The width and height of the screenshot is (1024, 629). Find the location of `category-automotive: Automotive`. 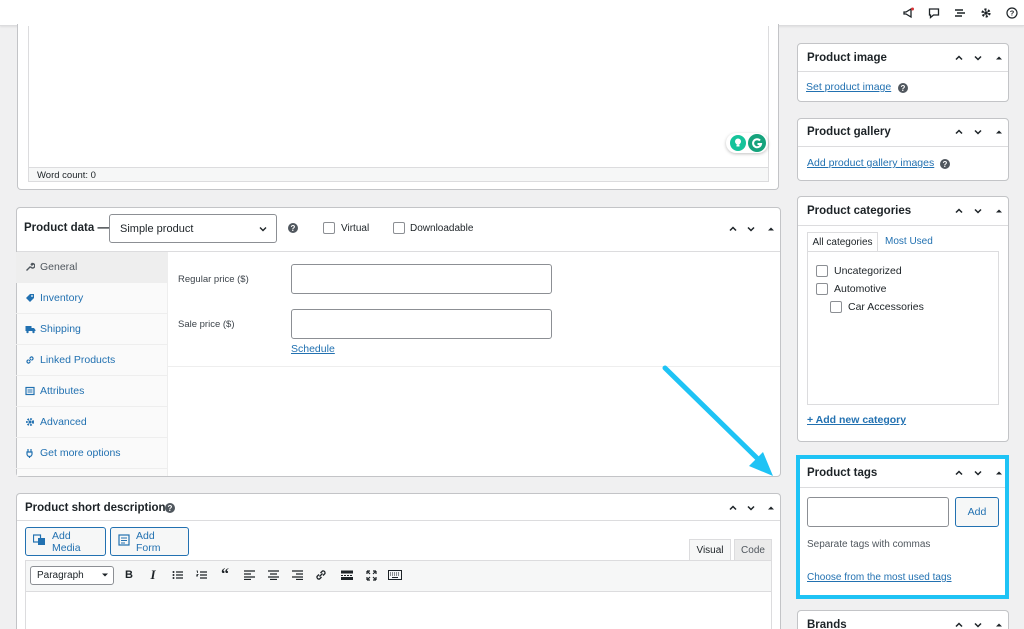

category-automotive: Automotive is located at coordinates (851, 289).